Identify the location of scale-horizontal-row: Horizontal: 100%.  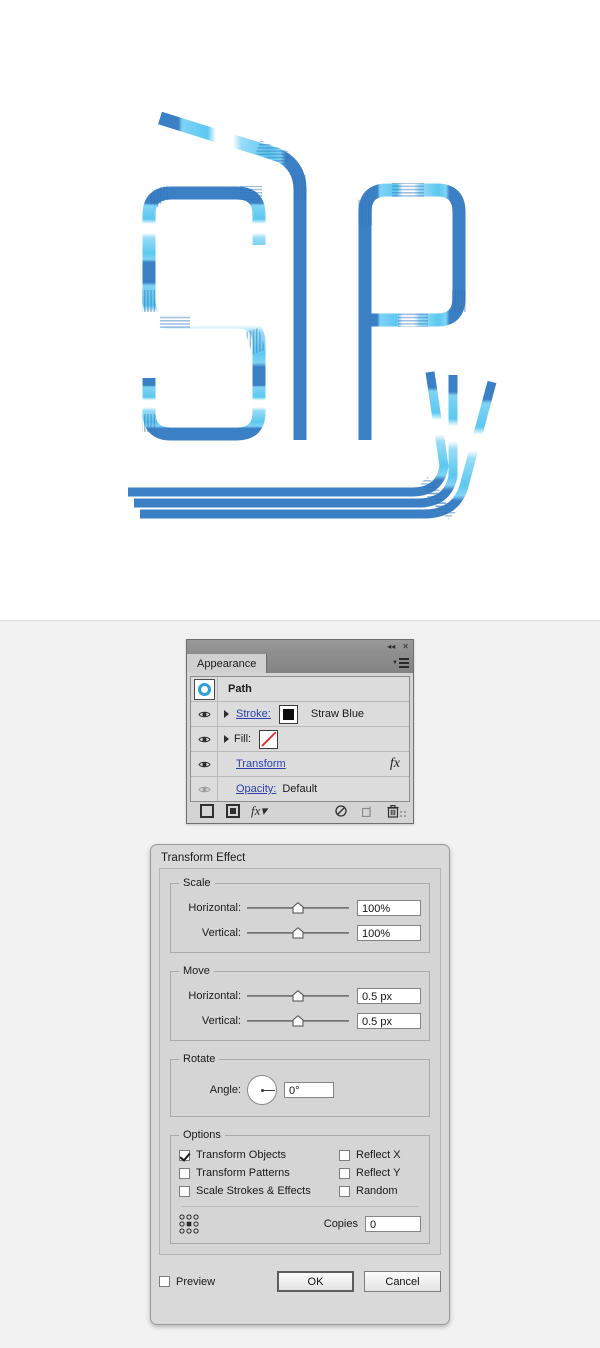
(300, 907).